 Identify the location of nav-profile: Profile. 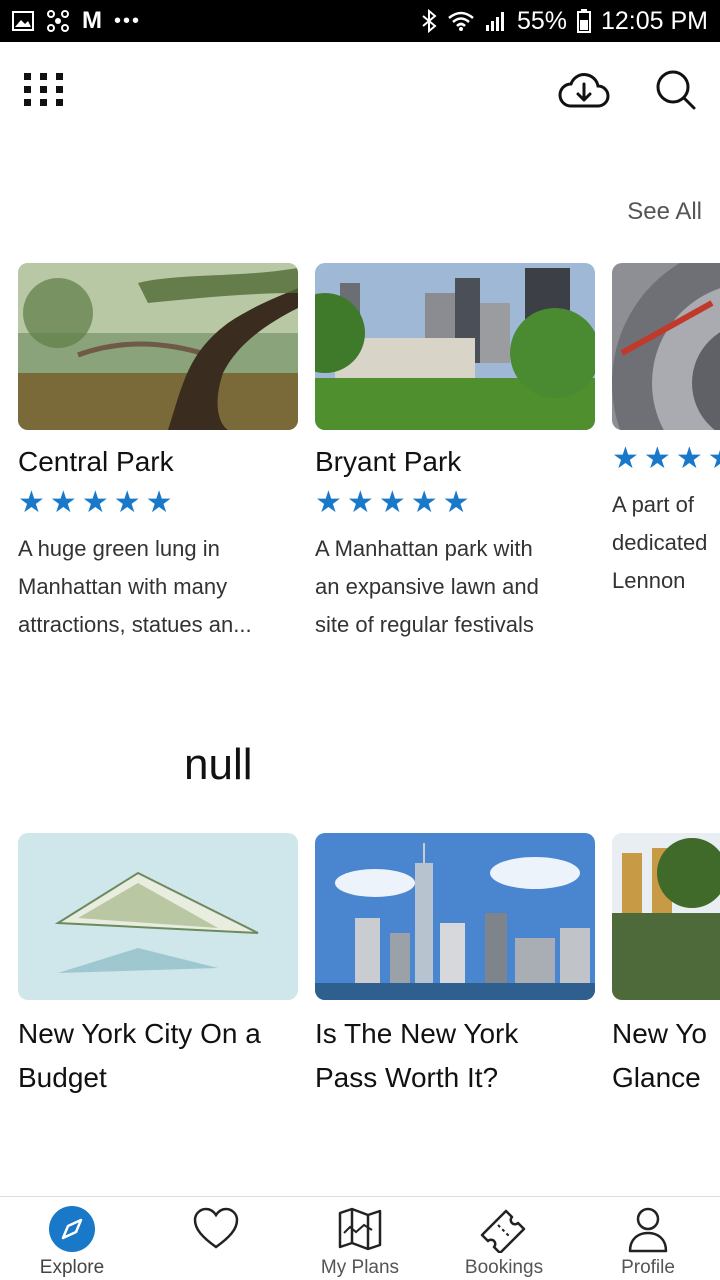
(648, 1238).